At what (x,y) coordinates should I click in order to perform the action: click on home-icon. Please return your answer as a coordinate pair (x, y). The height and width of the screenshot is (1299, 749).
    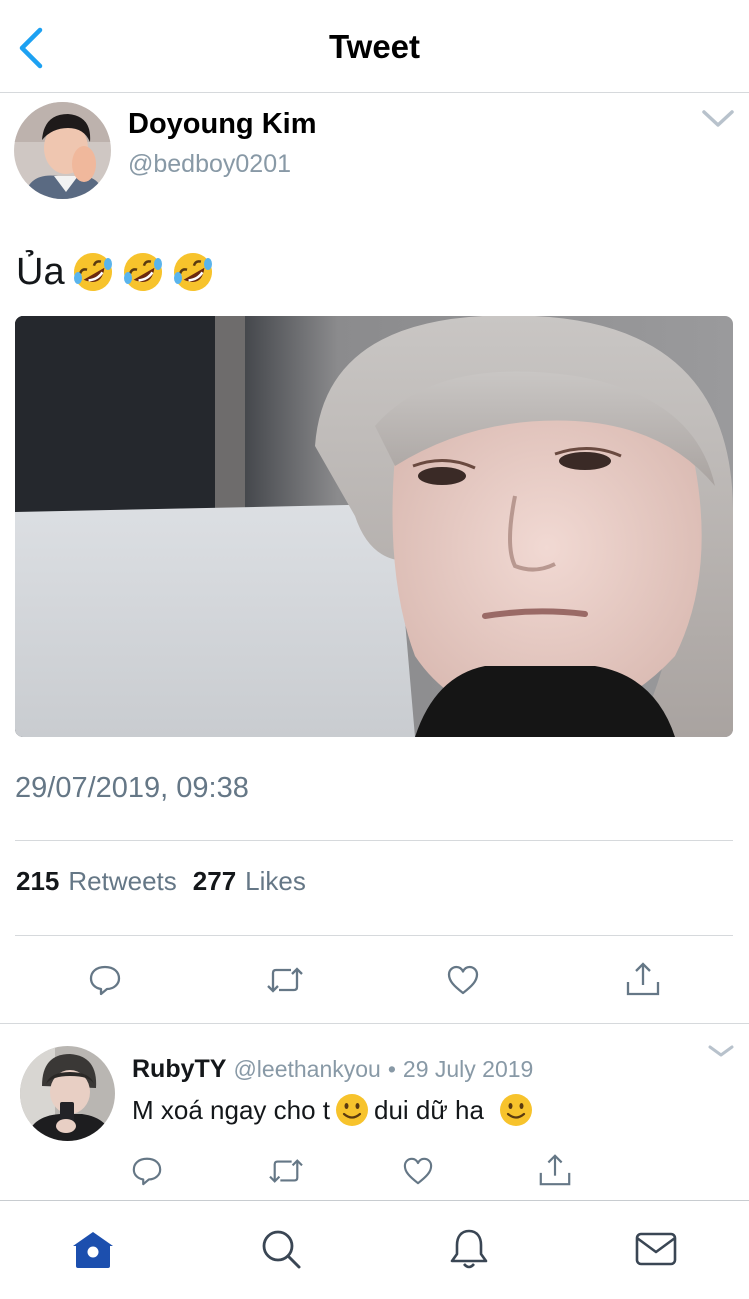
    Looking at the image, I should click on (93, 1250).